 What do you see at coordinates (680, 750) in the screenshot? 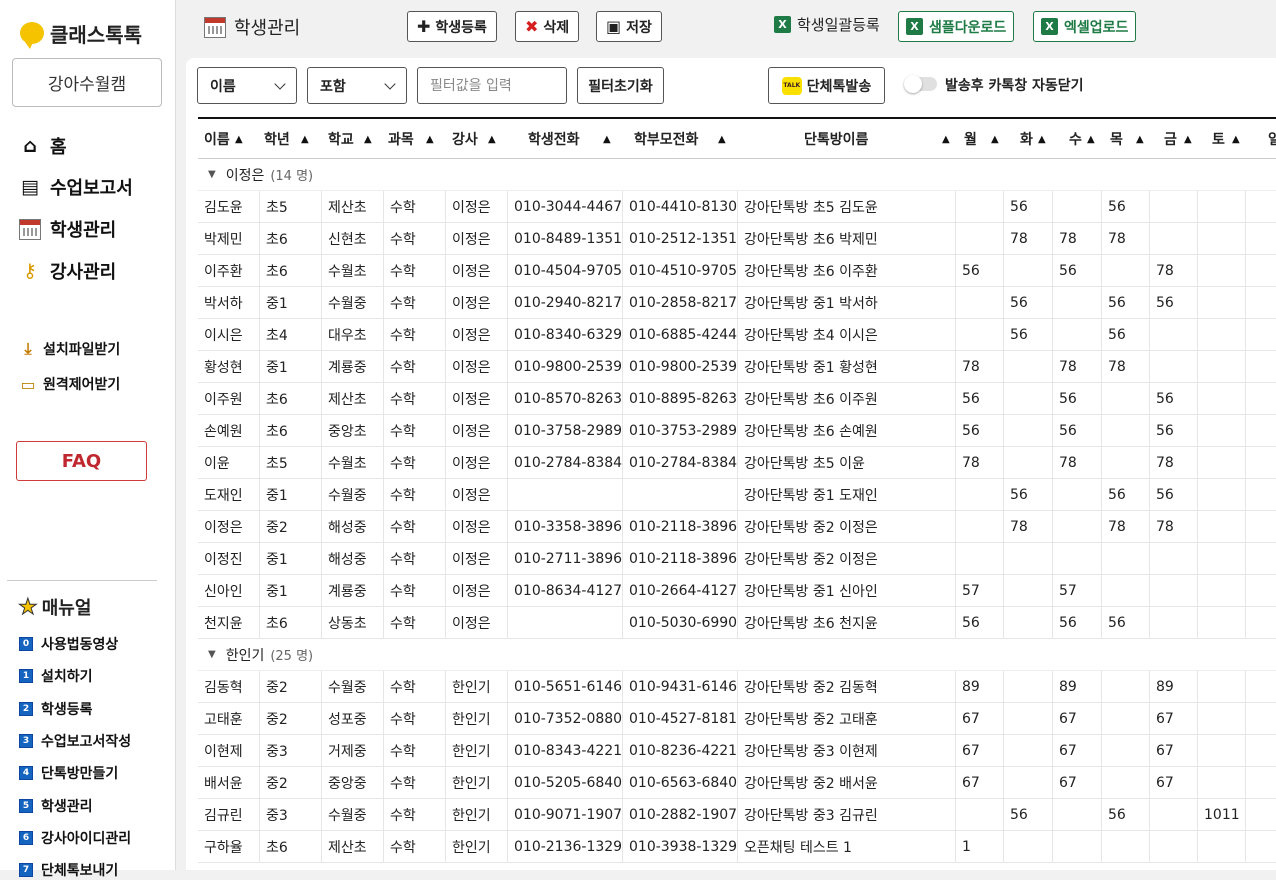
I see `table-cell: 010-8236-4221` at bounding box center [680, 750].